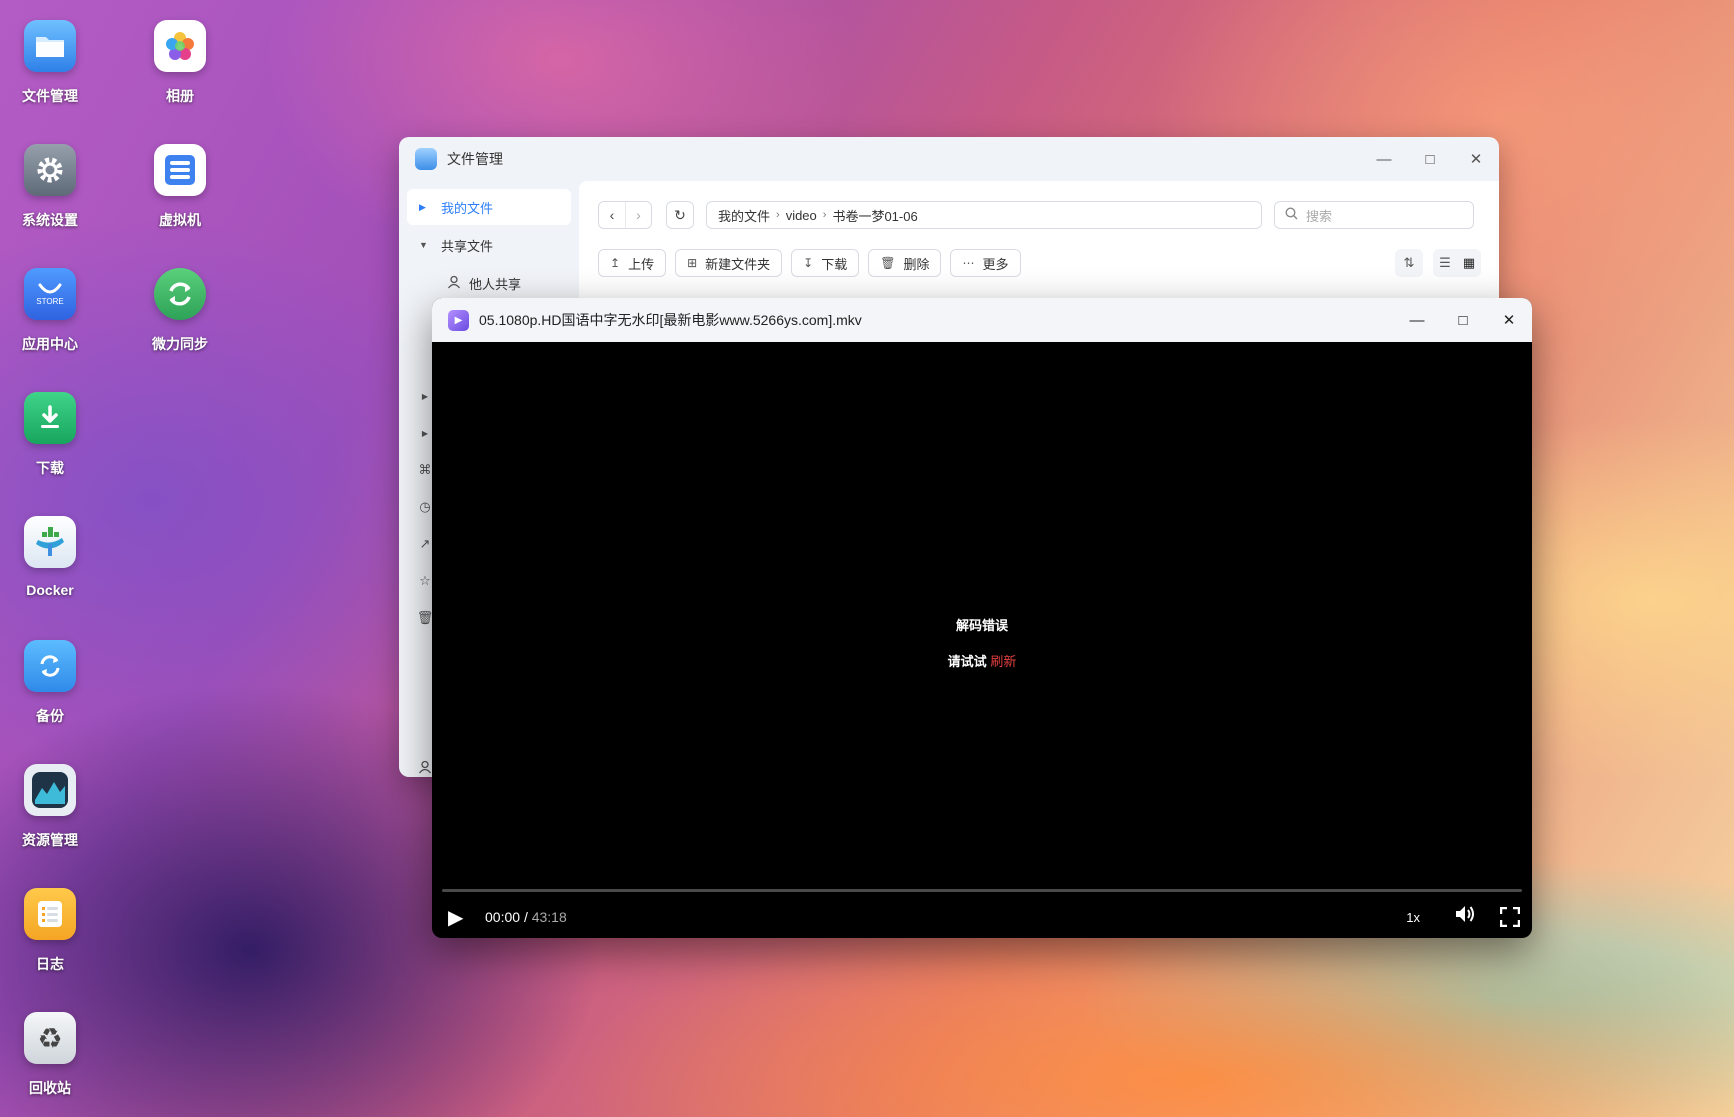 The height and width of the screenshot is (1117, 1734). I want to click on fullscreen-icon, so click(1510, 917).